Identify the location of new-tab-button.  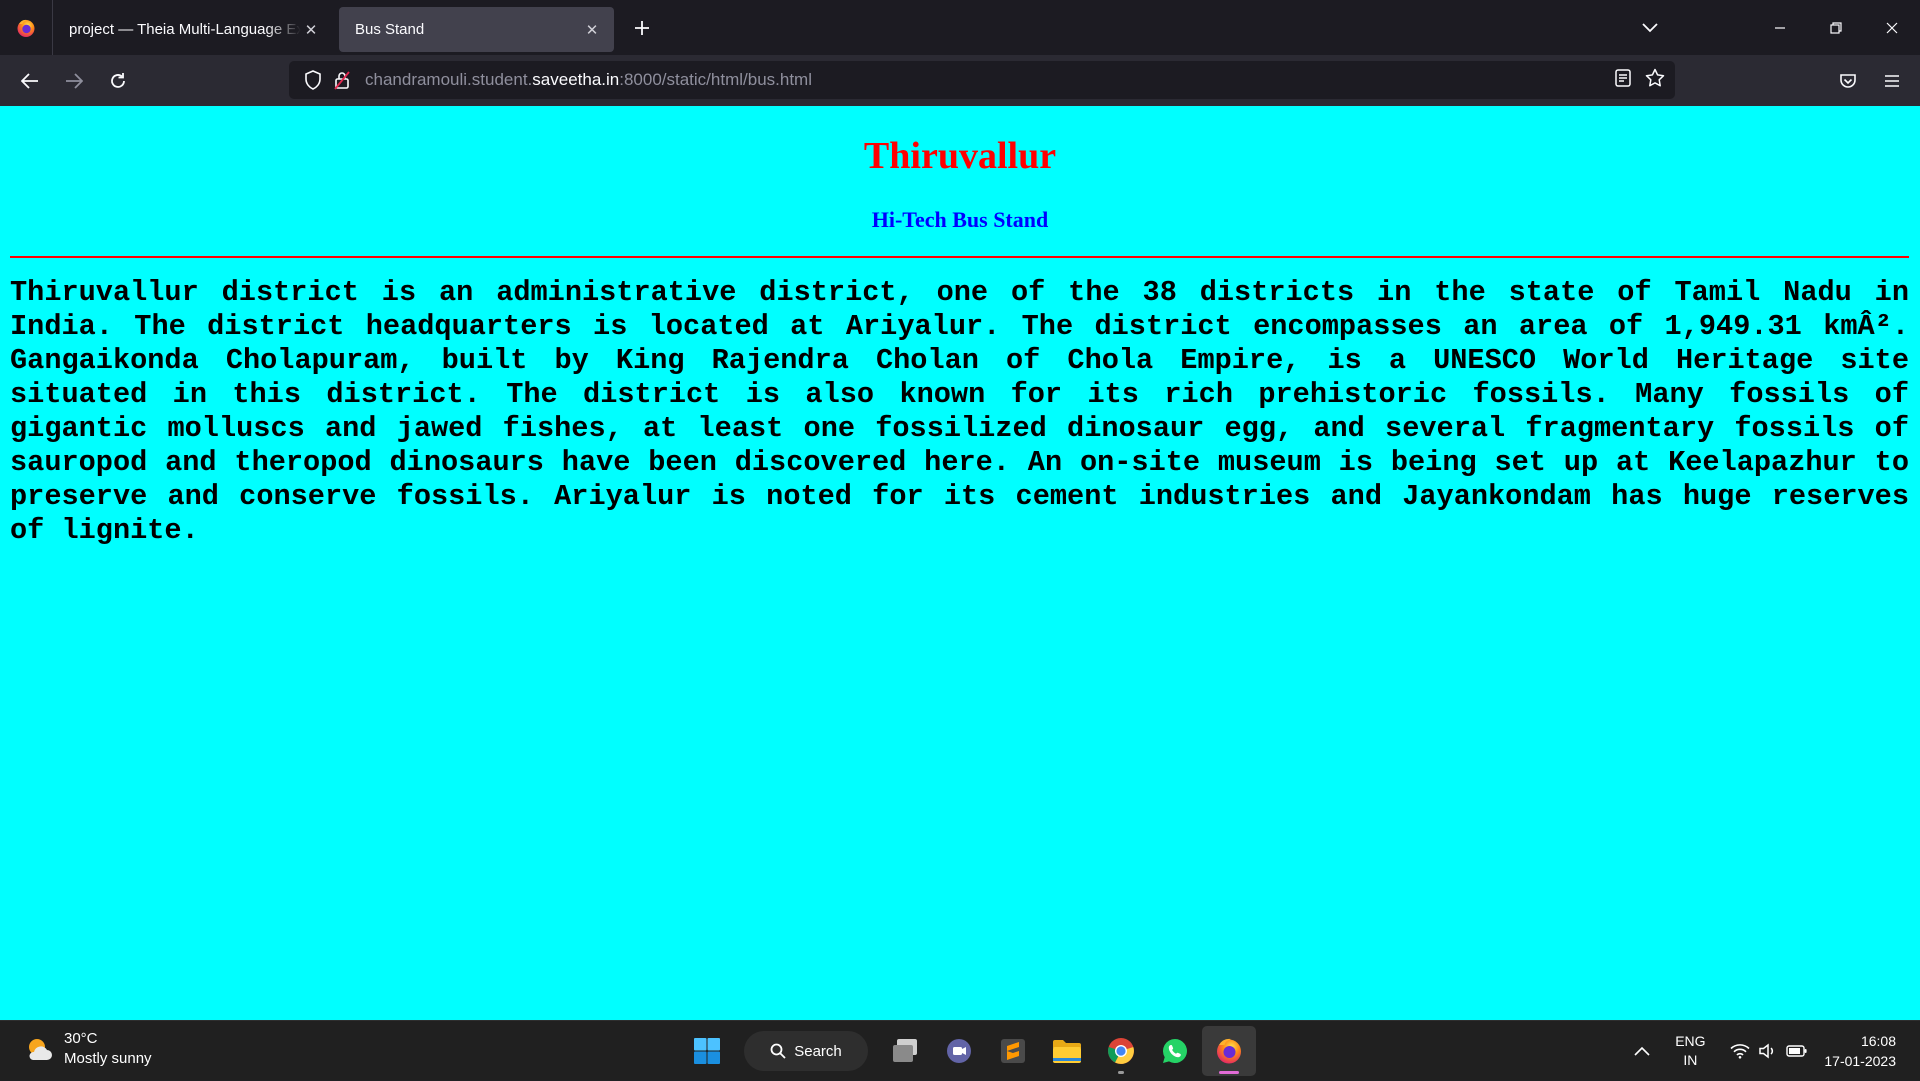
(642, 28).